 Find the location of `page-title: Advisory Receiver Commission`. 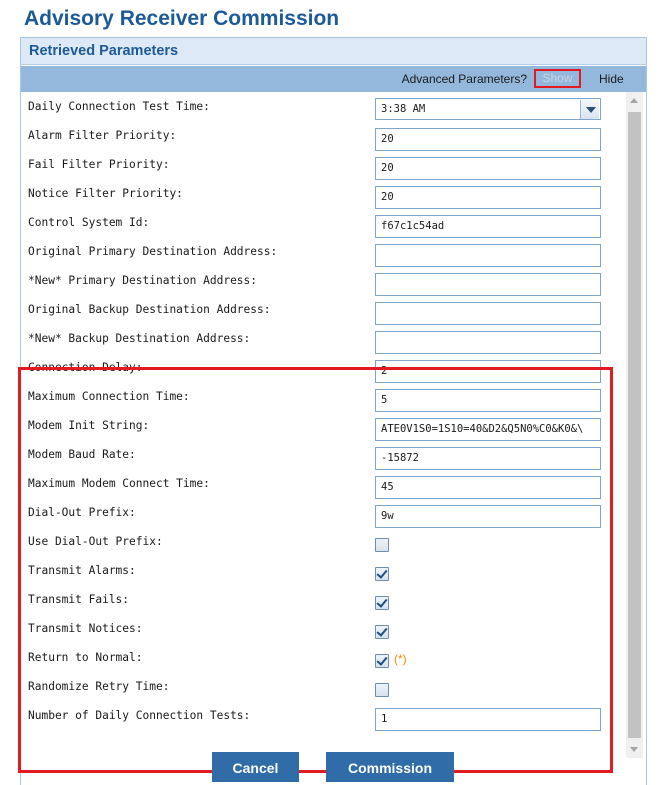

page-title: Advisory Receiver Commission is located at coordinates (182, 18).